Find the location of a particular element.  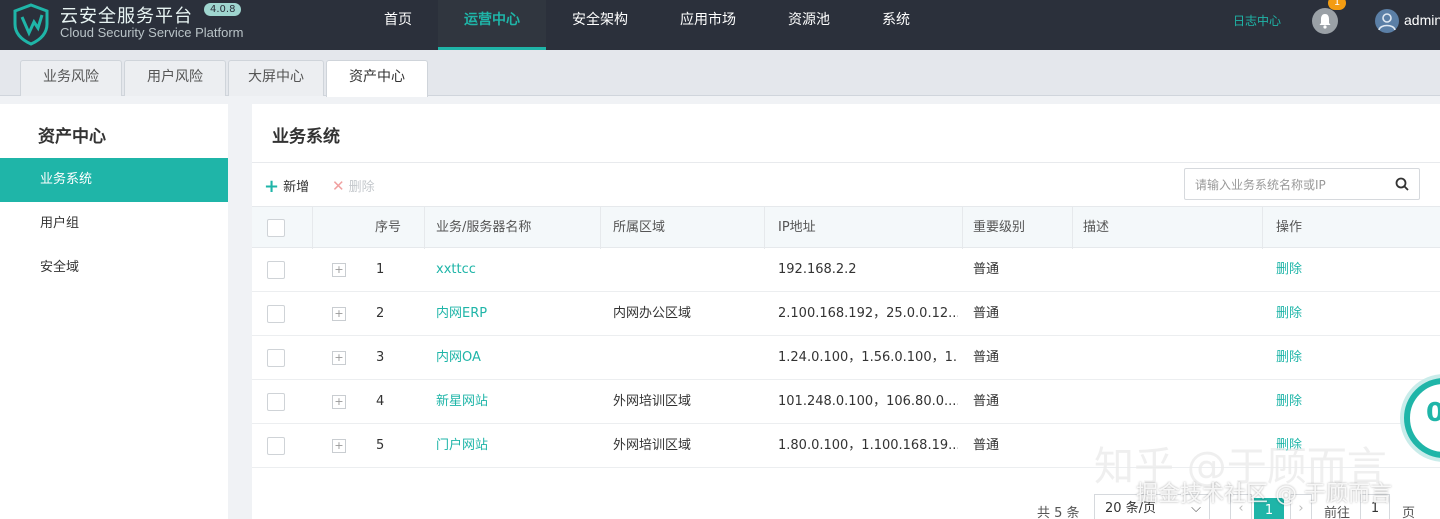

close-icon: ✕ is located at coordinates (338, 186).